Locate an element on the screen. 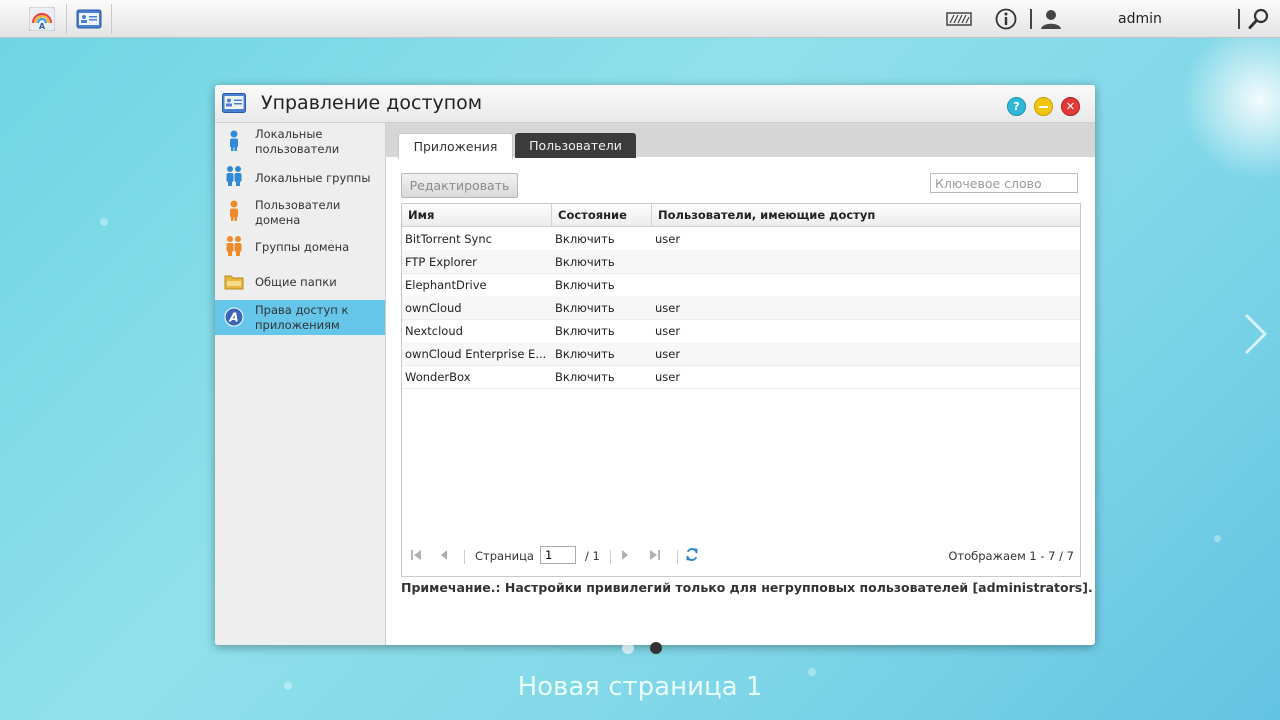  close-icon: ✕ is located at coordinates (1070, 106).